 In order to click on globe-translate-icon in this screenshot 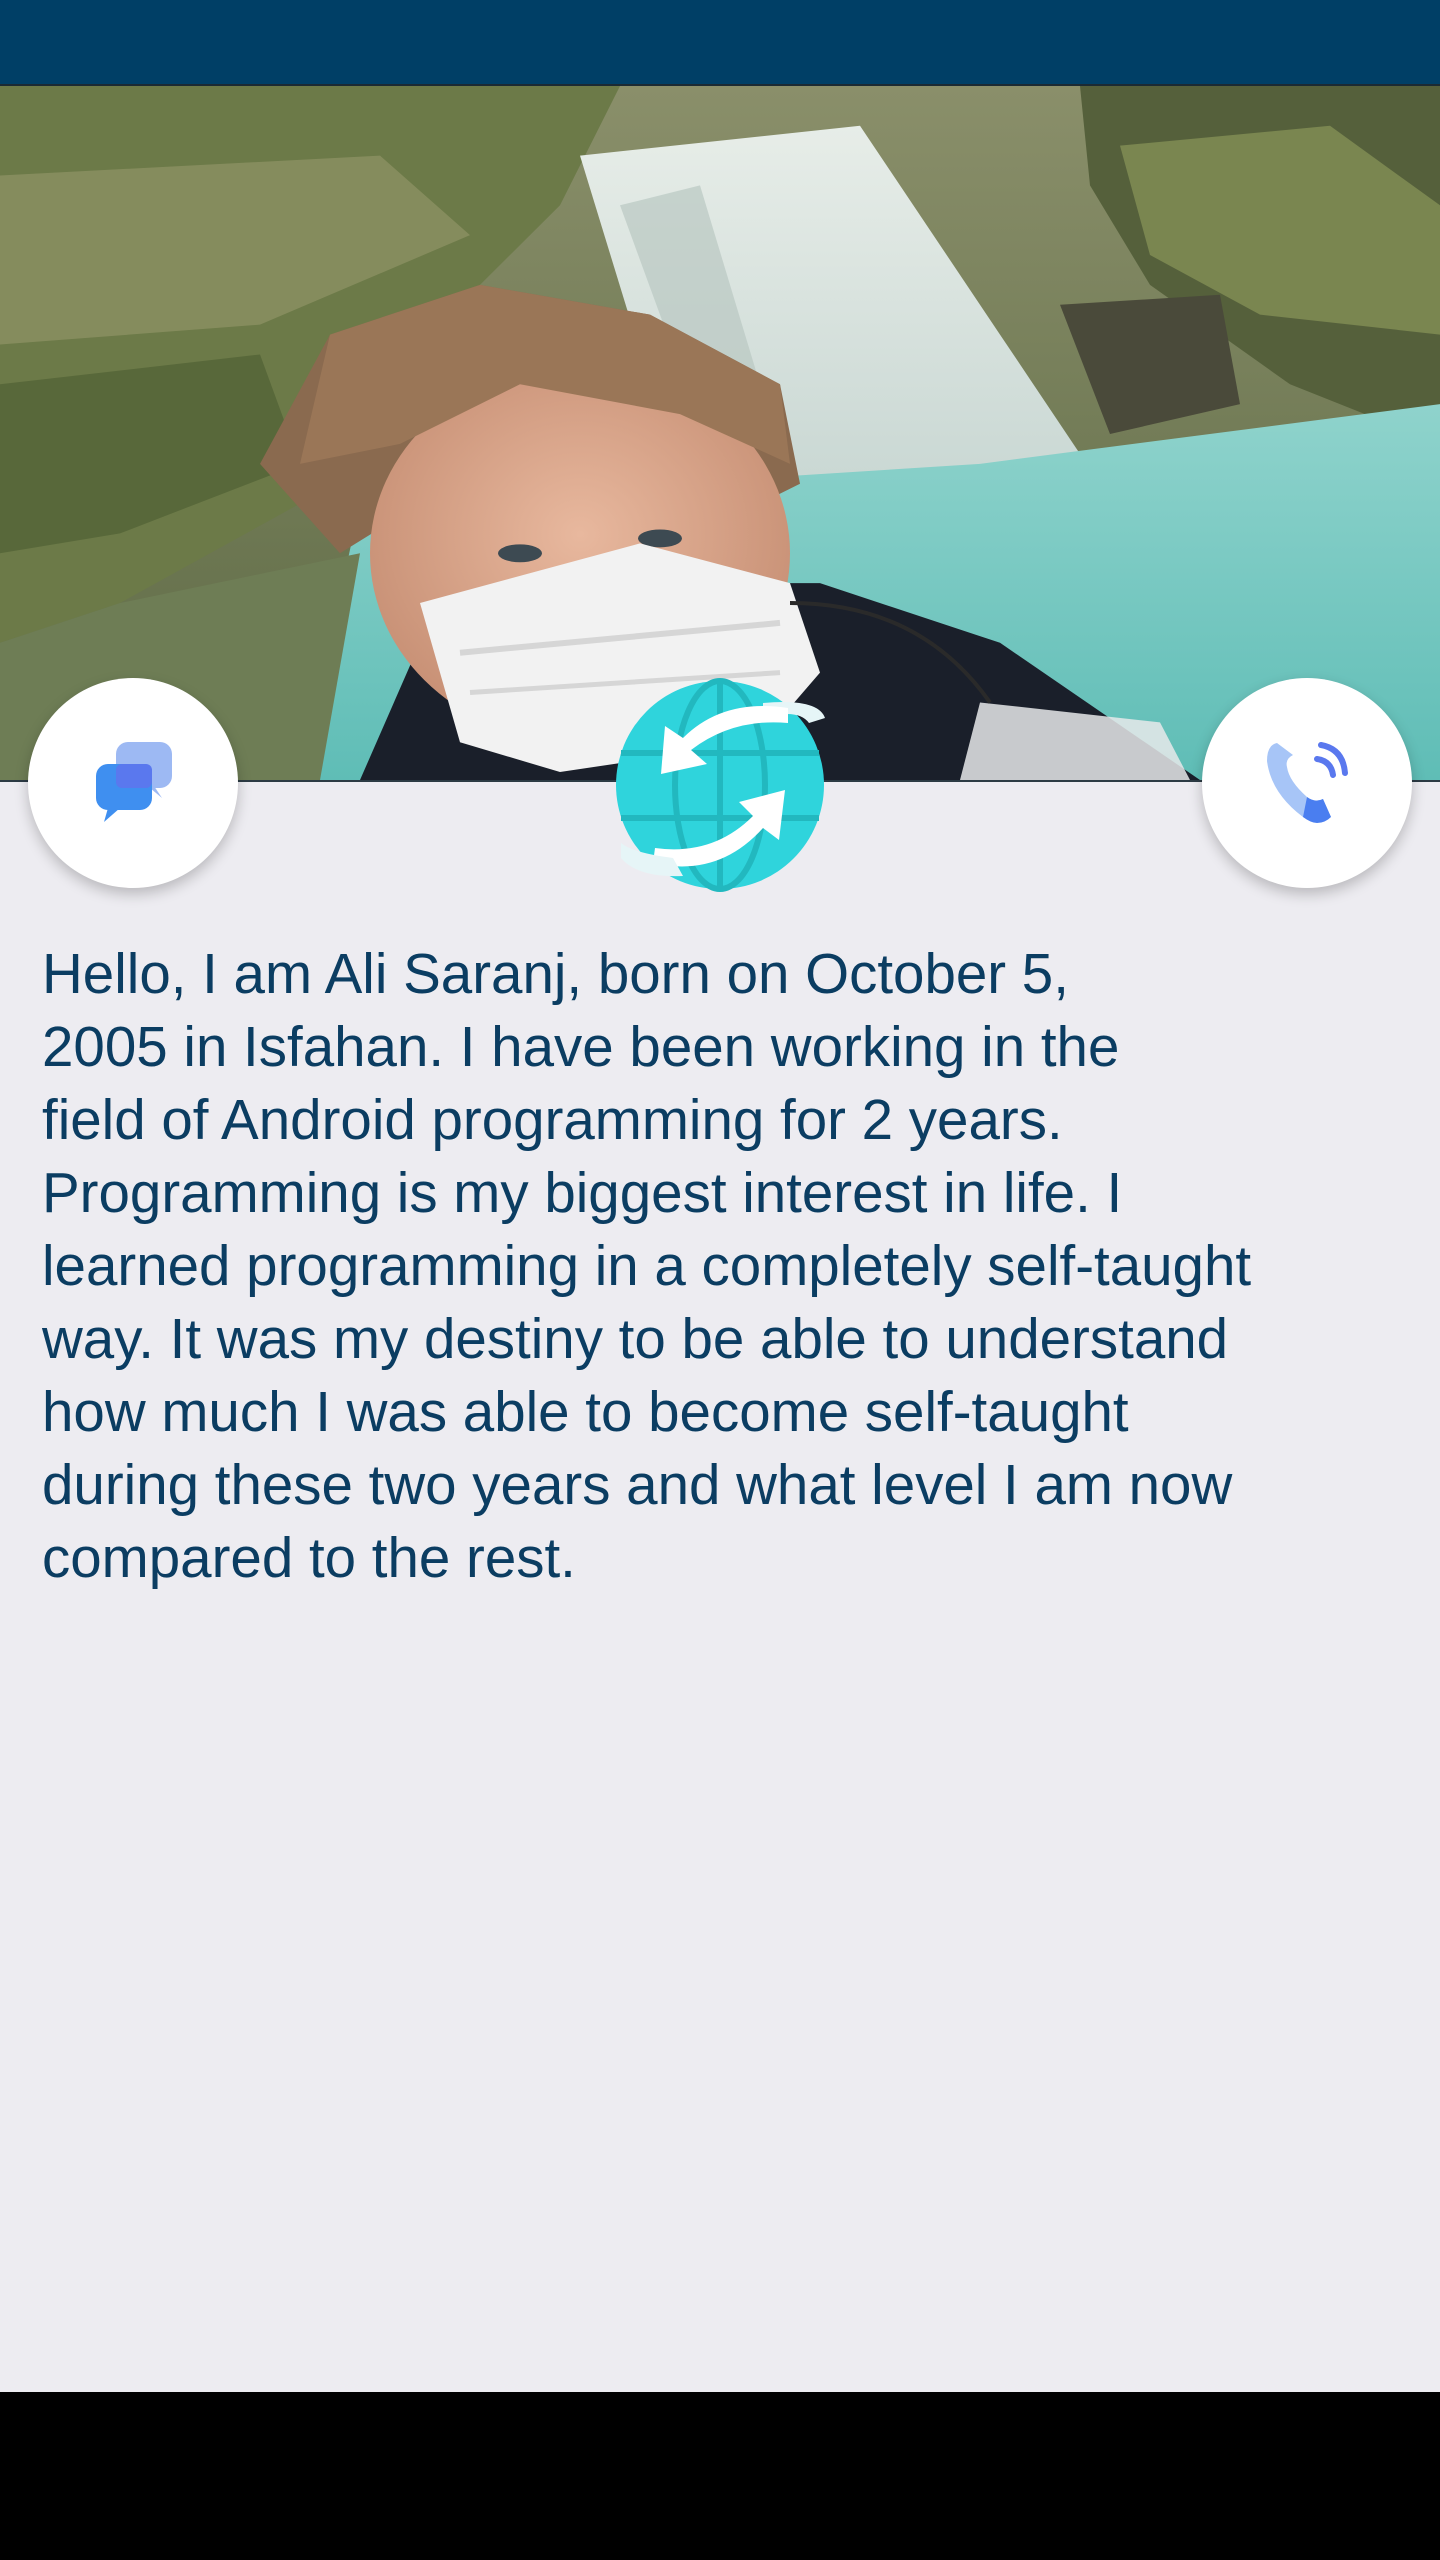, I will do `click(720, 787)`.